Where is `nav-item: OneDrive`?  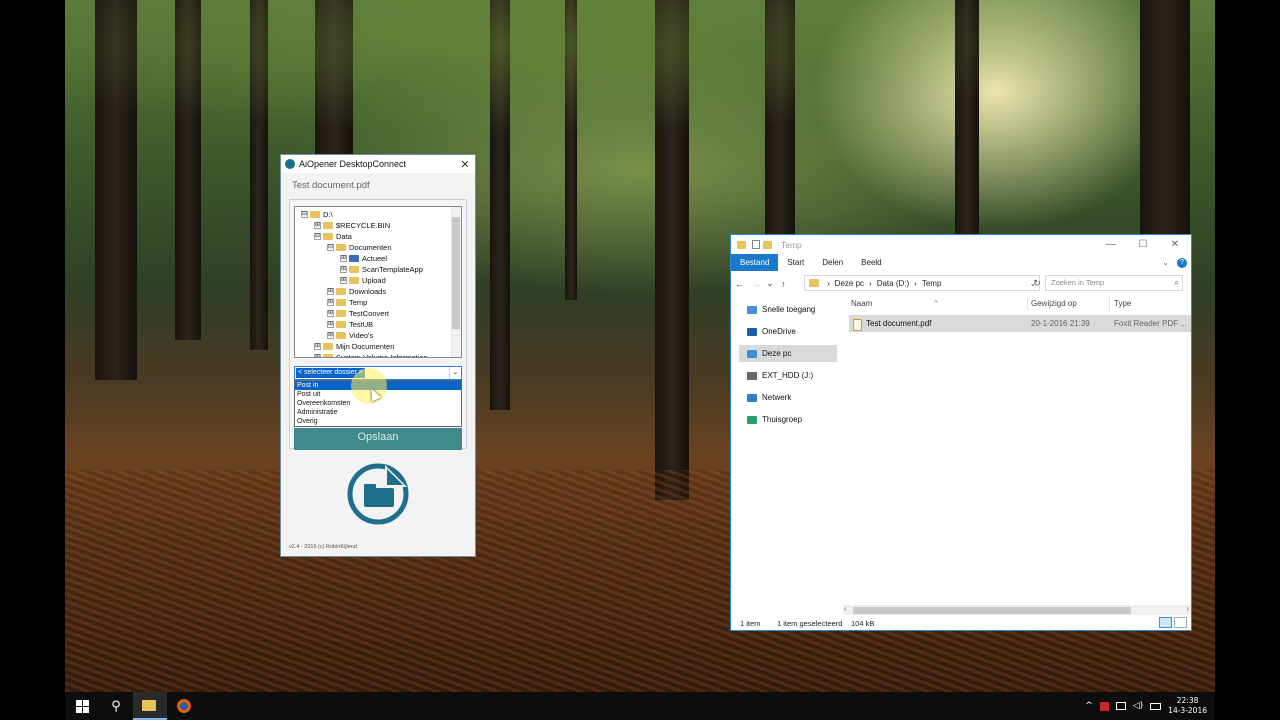 nav-item: OneDrive is located at coordinates (789, 331).